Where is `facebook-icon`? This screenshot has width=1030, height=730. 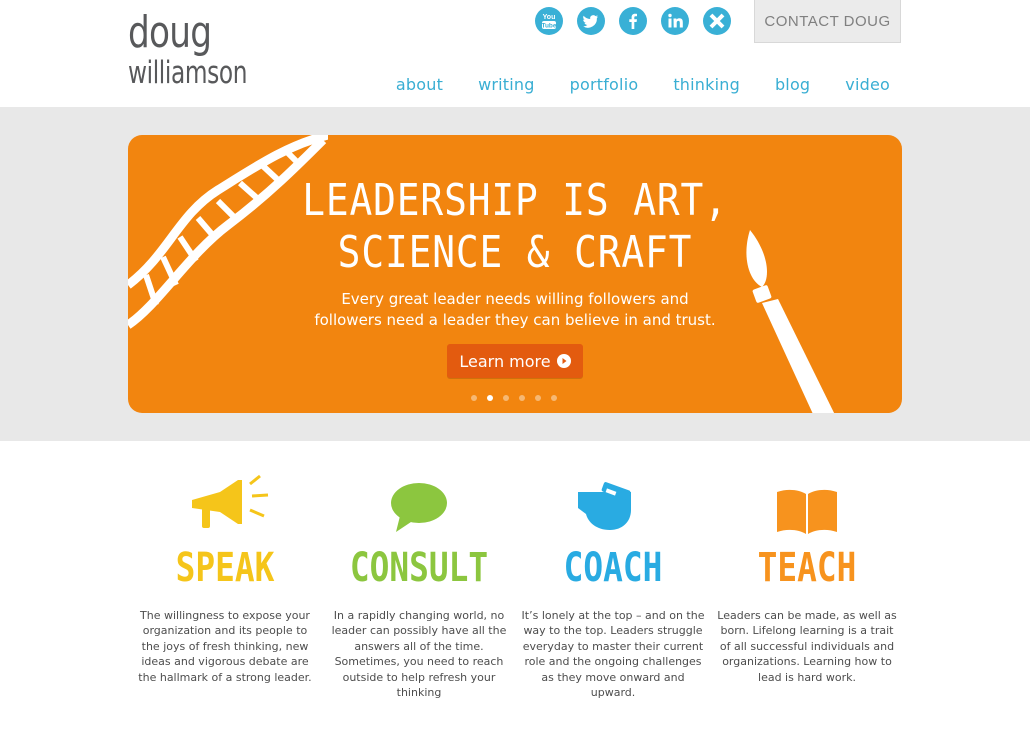
facebook-icon is located at coordinates (633, 21).